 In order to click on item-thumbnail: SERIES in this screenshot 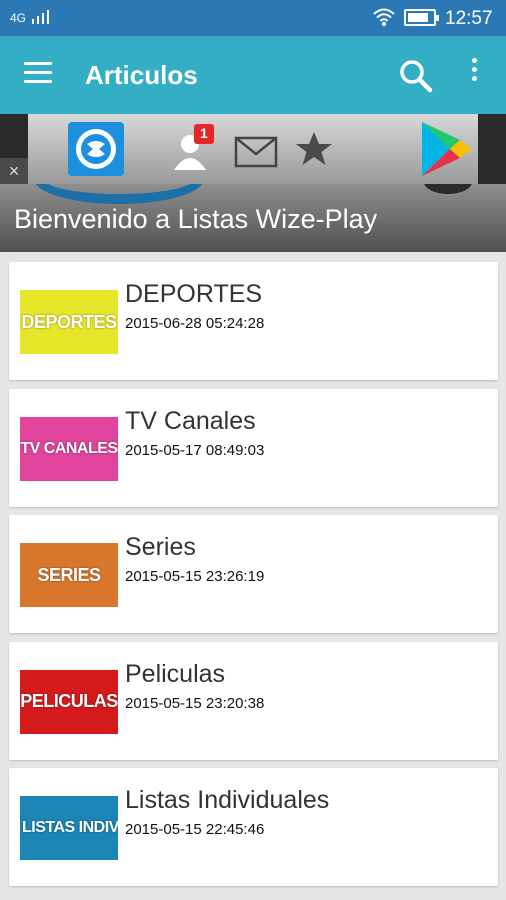, I will do `click(69, 575)`.